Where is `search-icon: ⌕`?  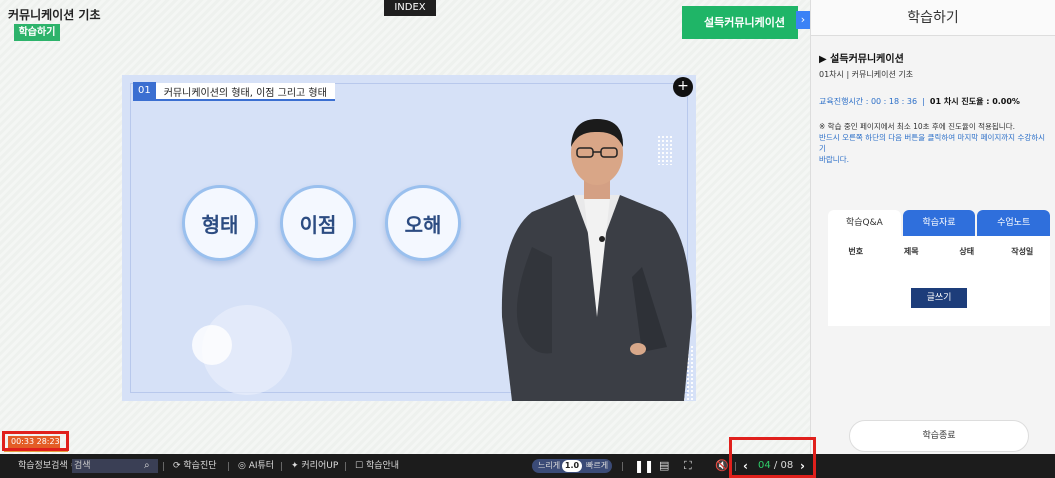 search-icon: ⌕ is located at coordinates (147, 466).